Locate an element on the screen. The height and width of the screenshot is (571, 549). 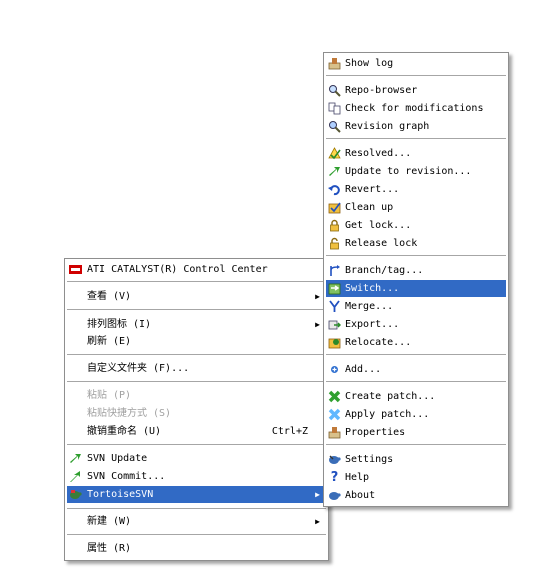
clean-up-icon is located at coordinates (334, 207).